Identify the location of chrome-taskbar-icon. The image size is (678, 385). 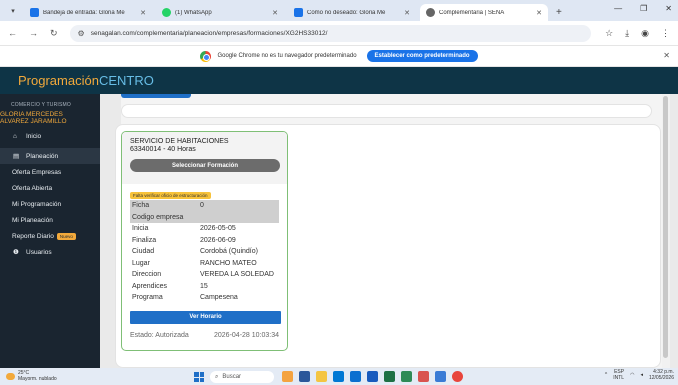
(457, 376).